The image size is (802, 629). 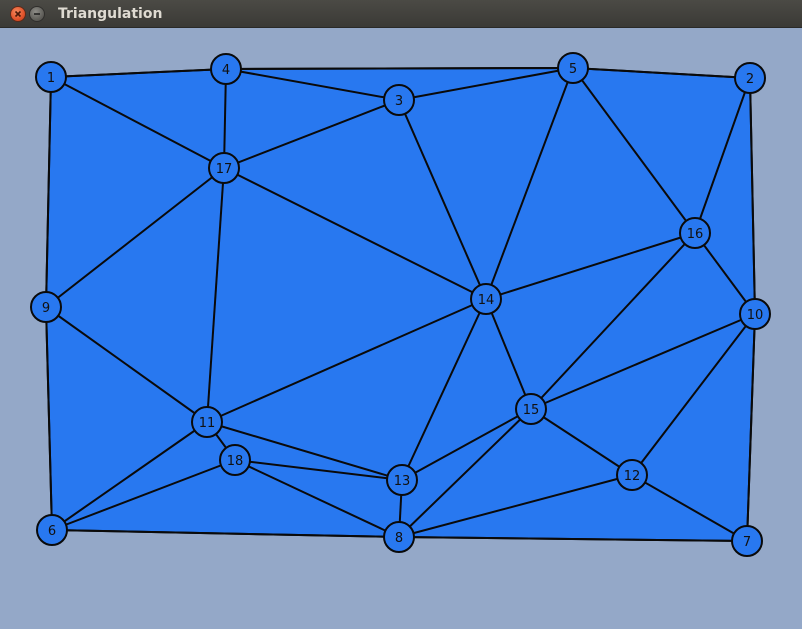 I want to click on minimize-button, so click(x=37, y=14).